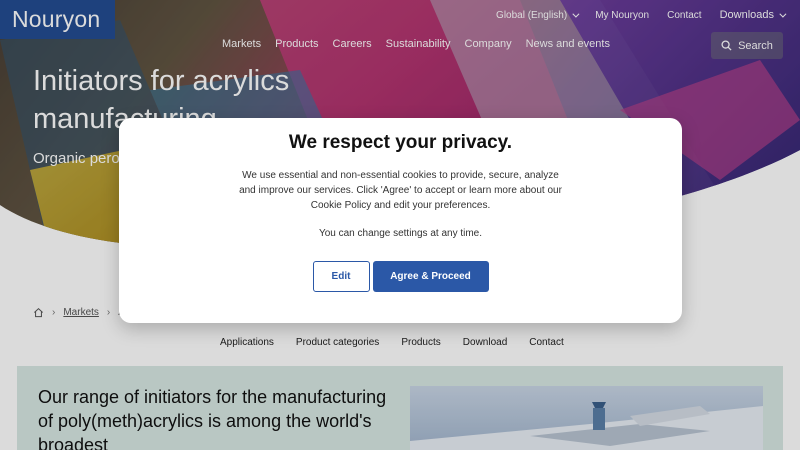  Describe the element at coordinates (341, 276) in the screenshot. I see `edit-button: Edit` at that location.